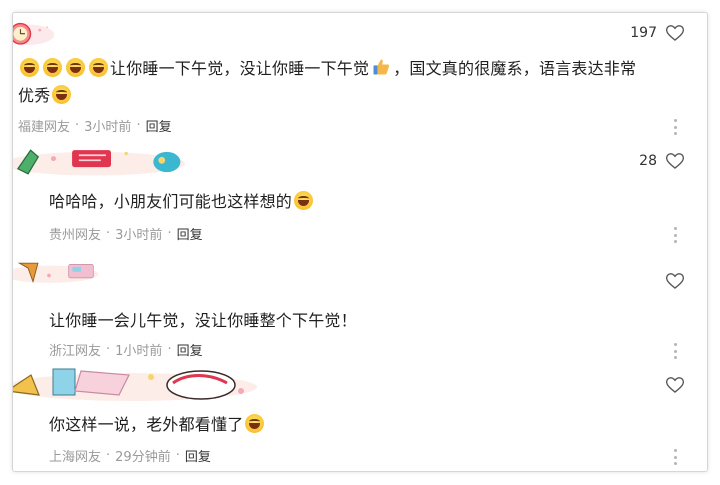 The width and height of the screenshot is (720, 485). What do you see at coordinates (146, 424) in the screenshot?
I see `comment-text-part: 你这样一说，老外都看懂了` at bounding box center [146, 424].